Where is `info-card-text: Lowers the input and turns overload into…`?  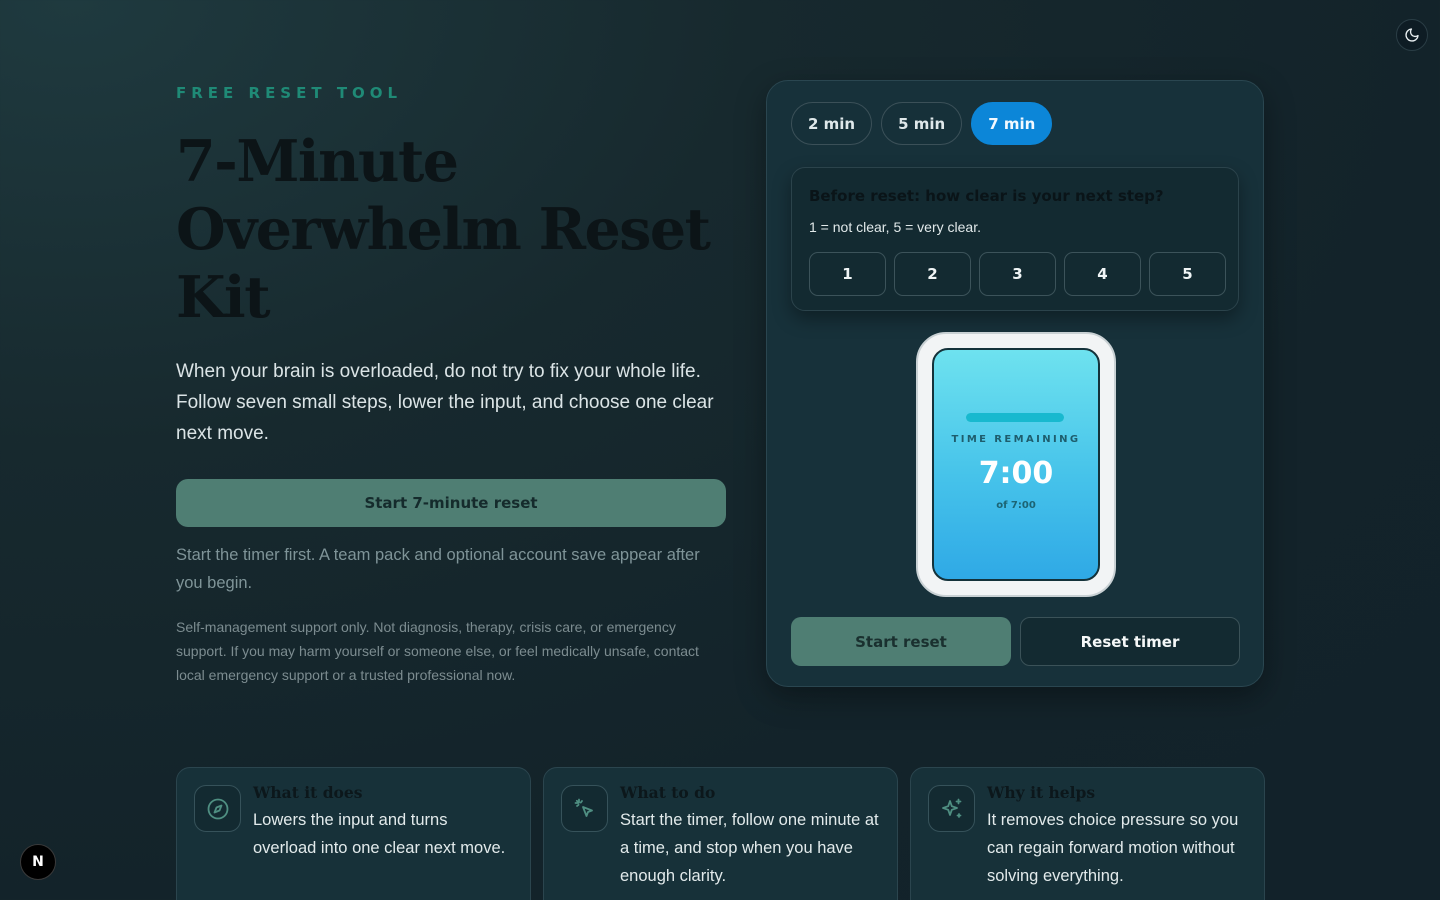 info-card-text: Lowers the input and turns overload into… is located at coordinates (379, 834).